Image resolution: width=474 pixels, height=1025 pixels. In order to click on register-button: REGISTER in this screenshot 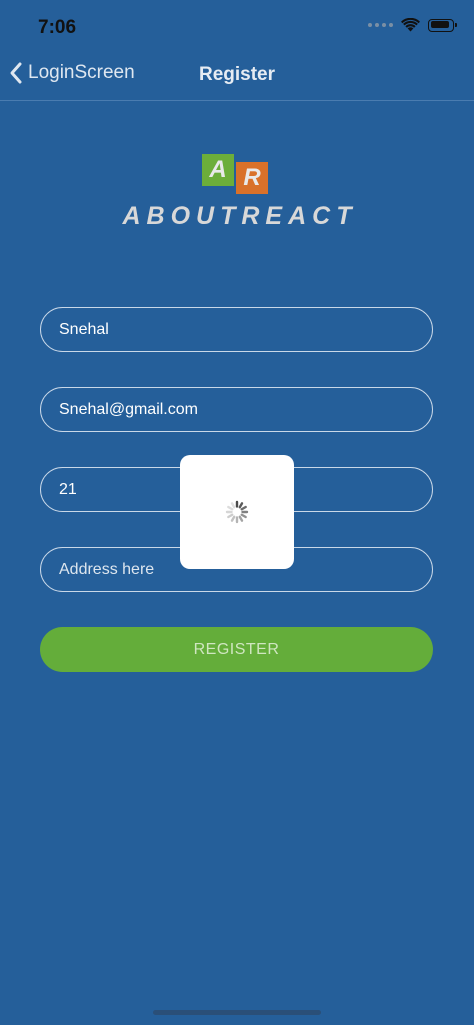, I will do `click(236, 649)`.